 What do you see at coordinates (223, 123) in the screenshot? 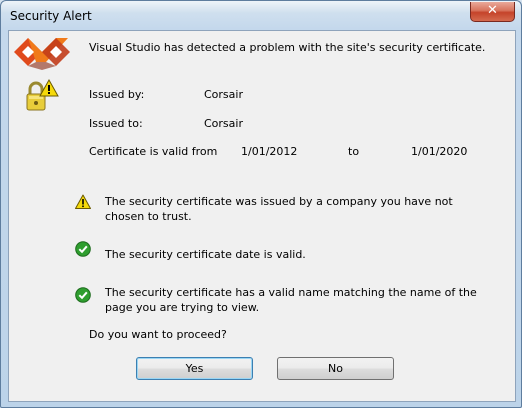
I see `issued-to-value: Corsair` at bounding box center [223, 123].